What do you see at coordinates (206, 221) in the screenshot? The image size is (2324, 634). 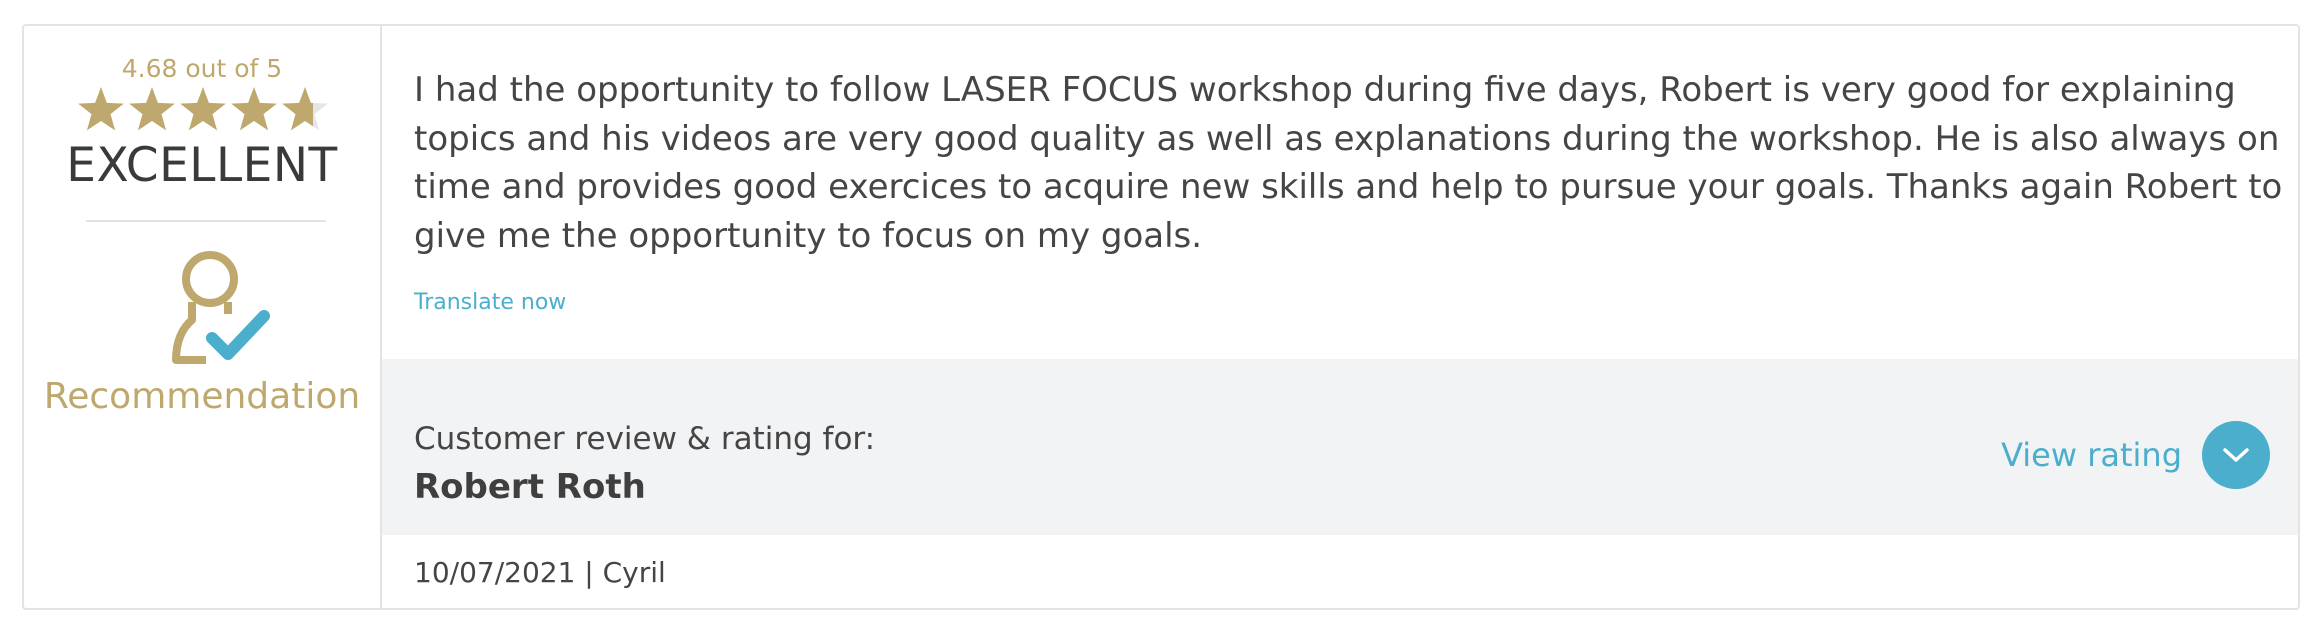 I see `divider` at bounding box center [206, 221].